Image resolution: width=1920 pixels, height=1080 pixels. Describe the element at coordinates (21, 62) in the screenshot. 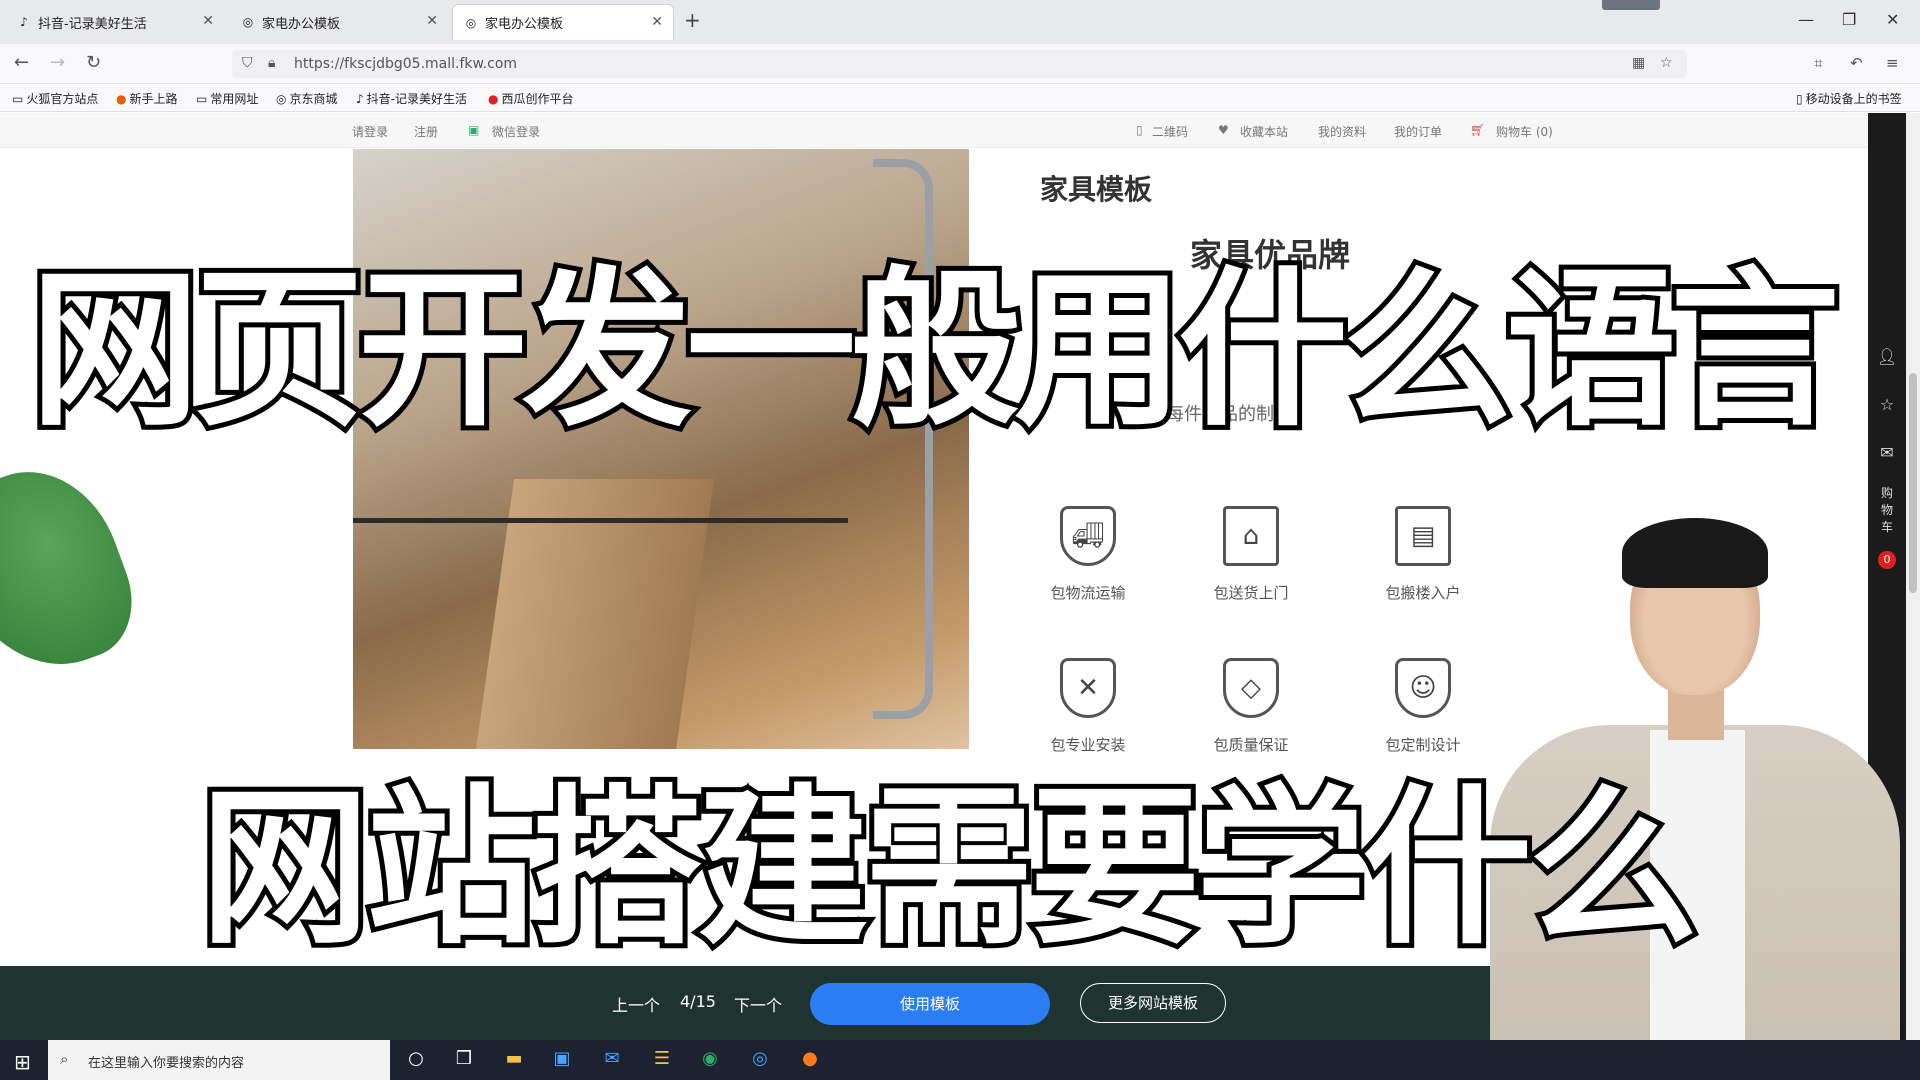

I see `back-icon: ←` at that location.